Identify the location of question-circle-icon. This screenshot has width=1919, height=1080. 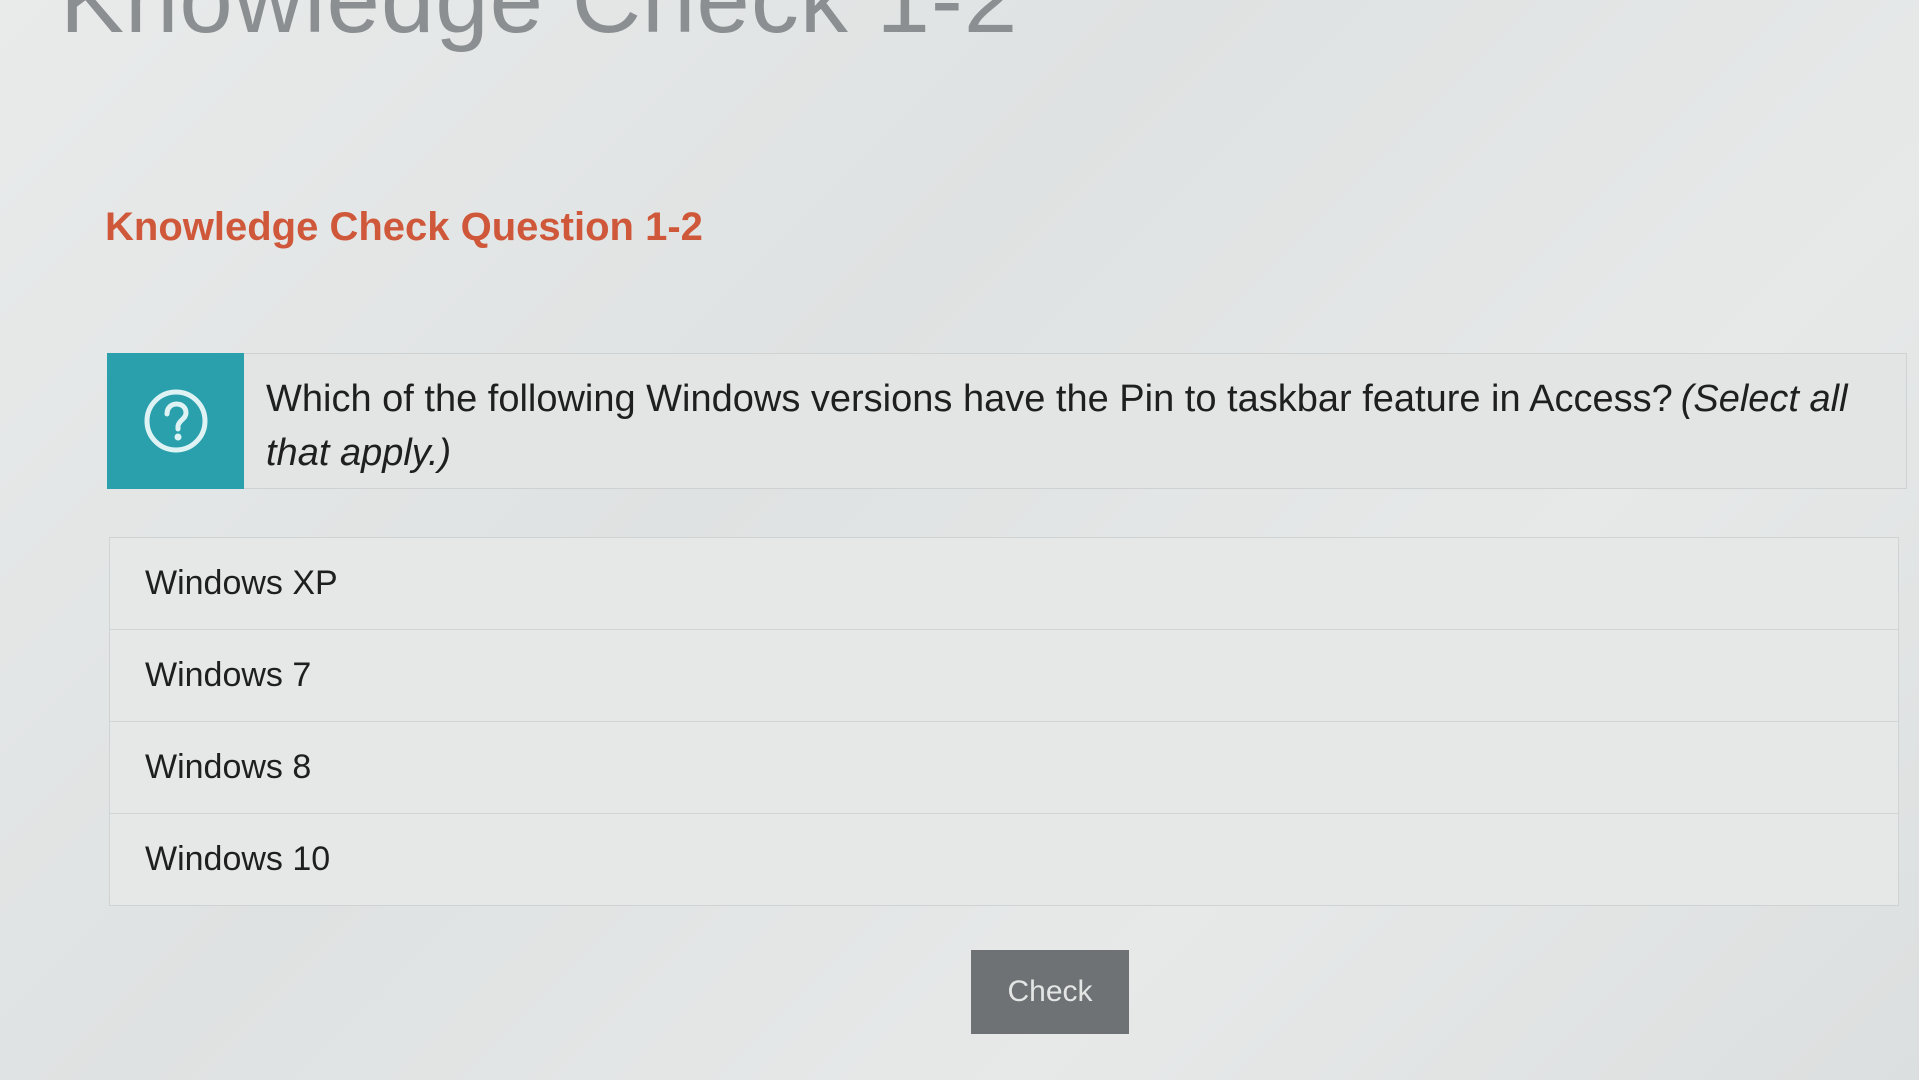
(175, 421).